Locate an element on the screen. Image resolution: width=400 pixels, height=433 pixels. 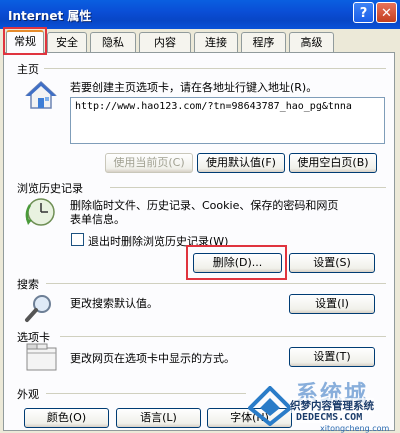
tab-highlight-box is located at coordinates (25, 41).